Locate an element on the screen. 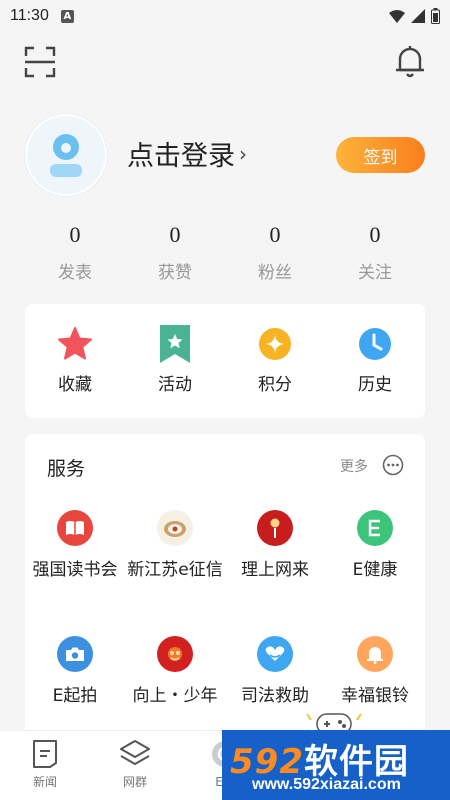 This screenshot has height=800, width=450. services-title: 服务 is located at coordinates (66, 469).